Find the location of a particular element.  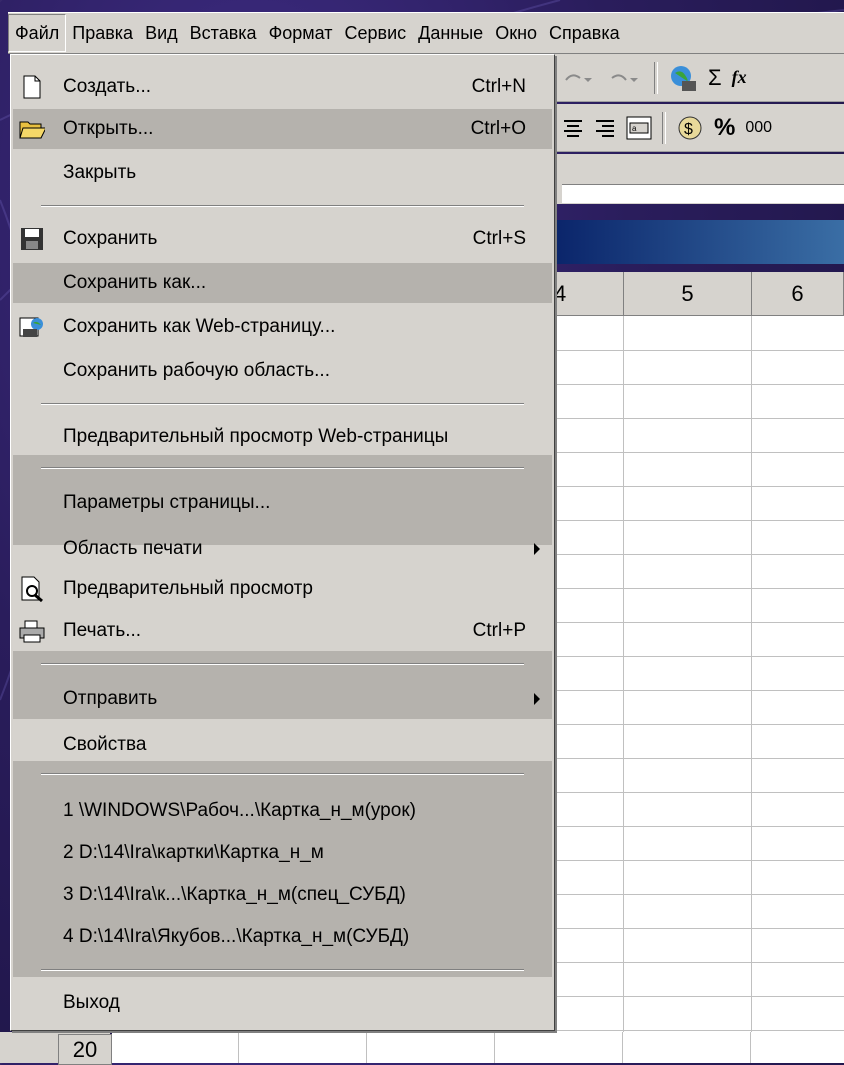

open-folder-icon is located at coordinates (32, 129).